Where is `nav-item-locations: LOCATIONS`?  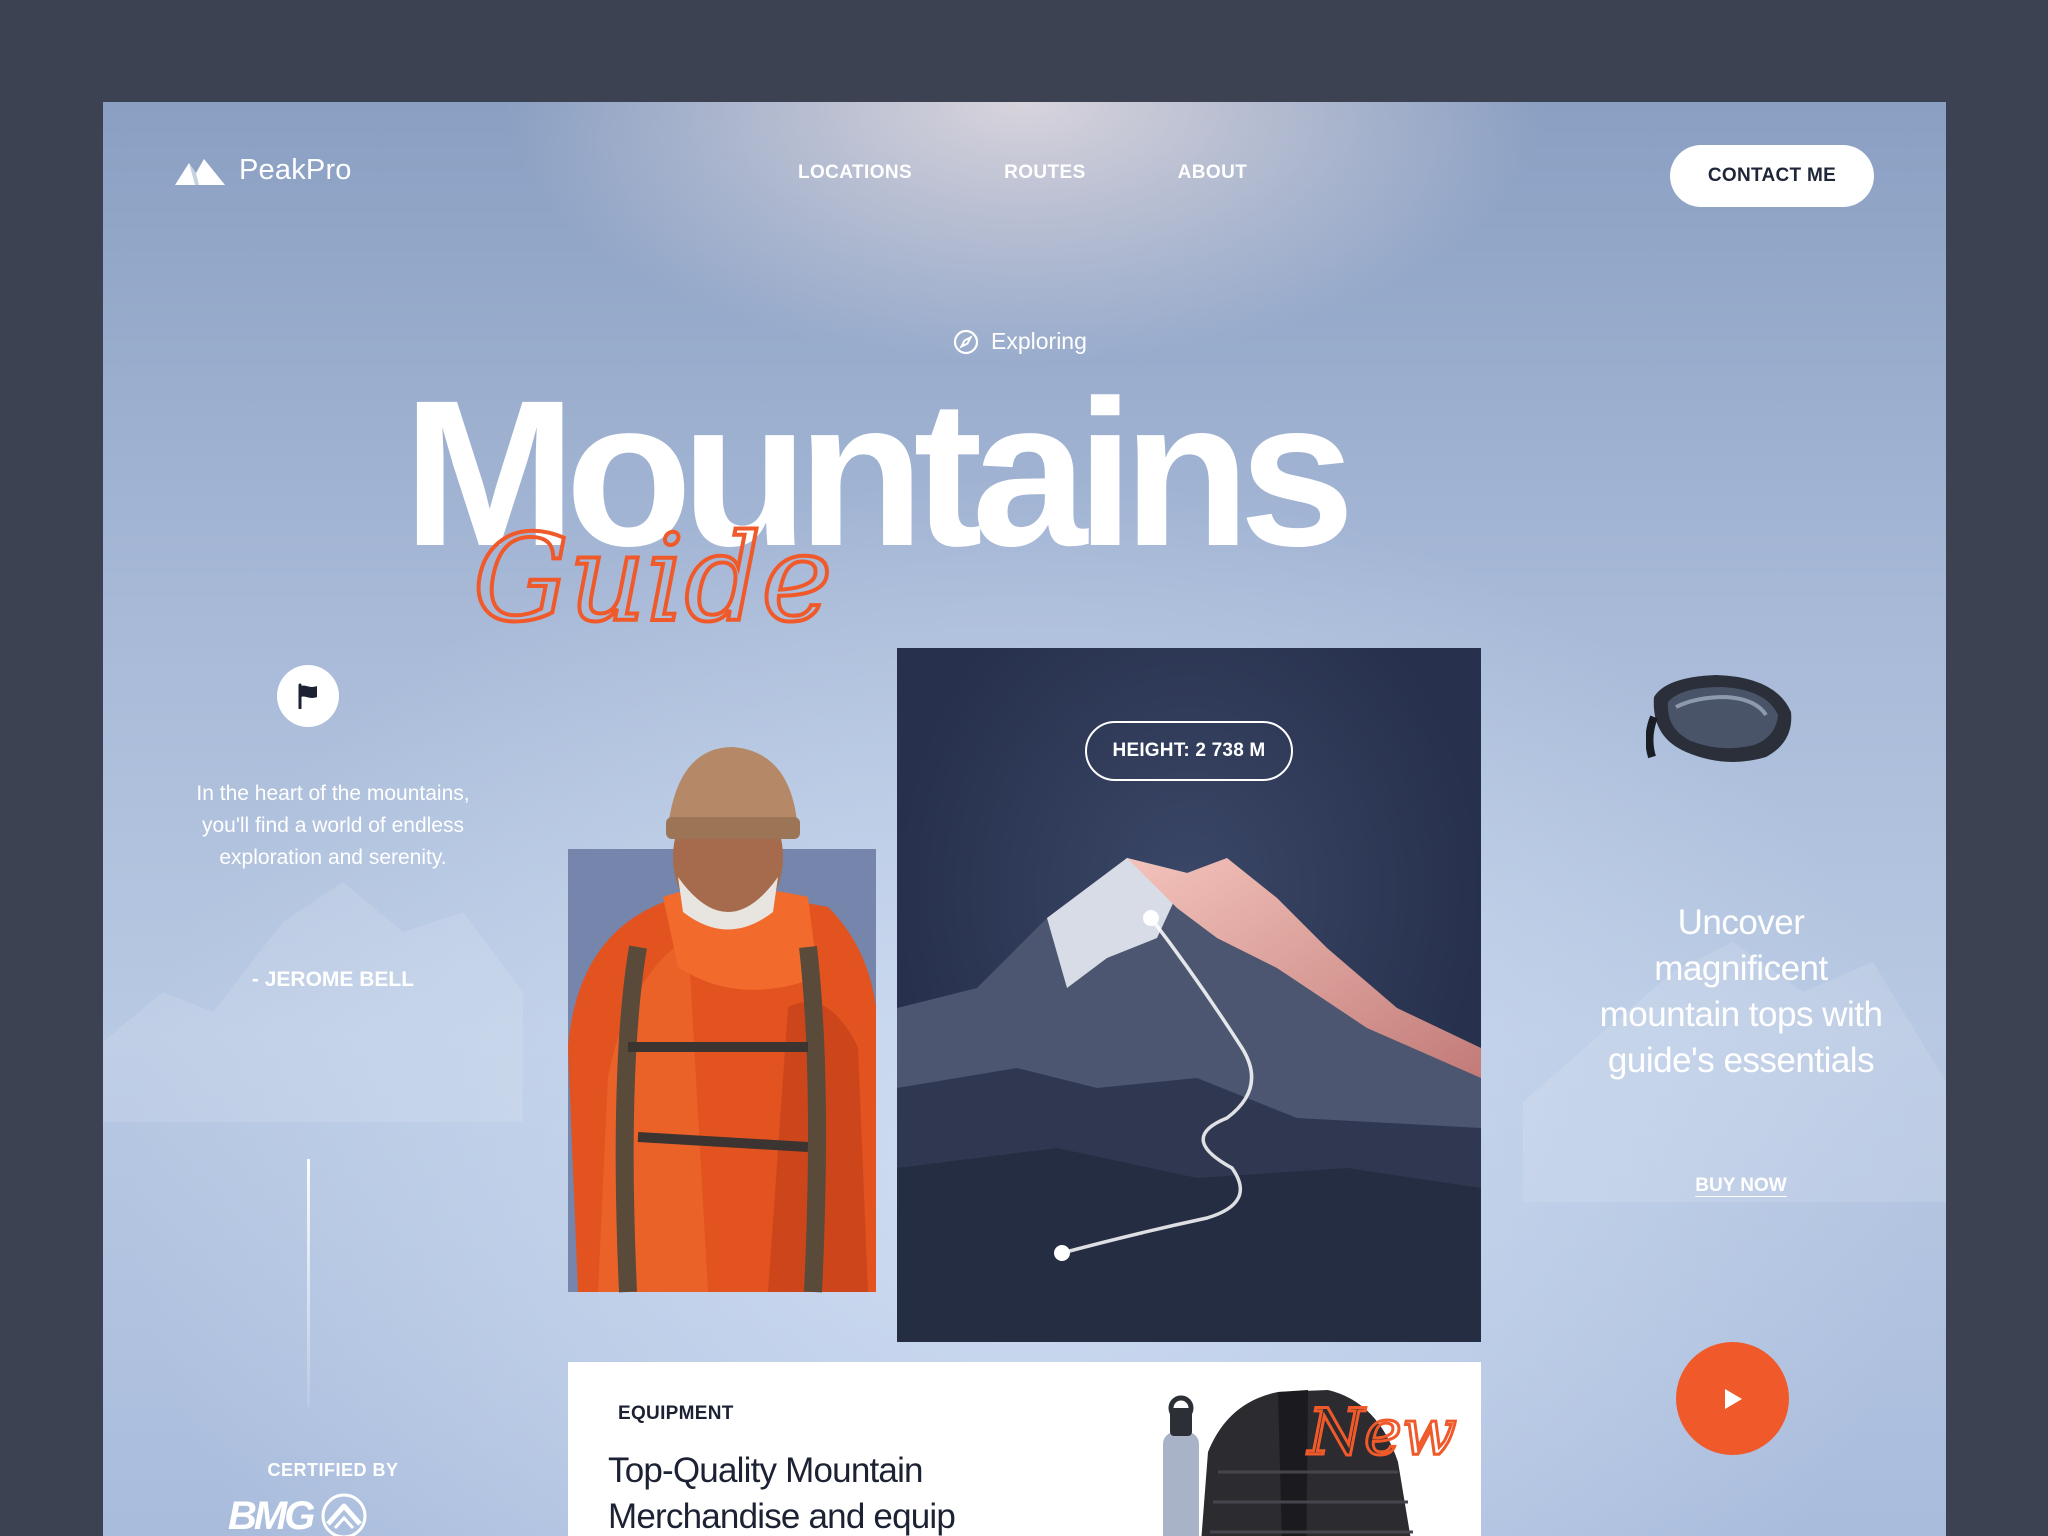
nav-item-locations: LOCATIONS is located at coordinates (855, 173).